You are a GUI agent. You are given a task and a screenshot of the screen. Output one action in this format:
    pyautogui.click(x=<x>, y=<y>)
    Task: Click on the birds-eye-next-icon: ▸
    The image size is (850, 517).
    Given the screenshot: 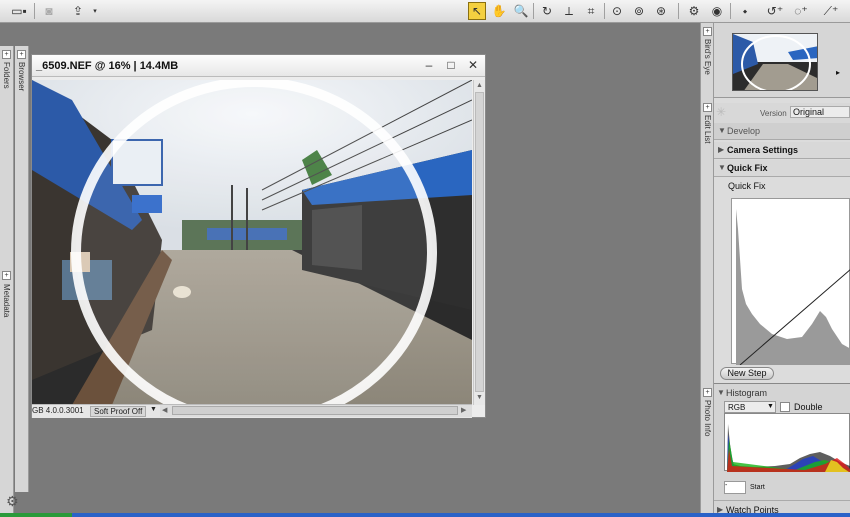 What is the action you would take?
    pyautogui.click(x=838, y=72)
    